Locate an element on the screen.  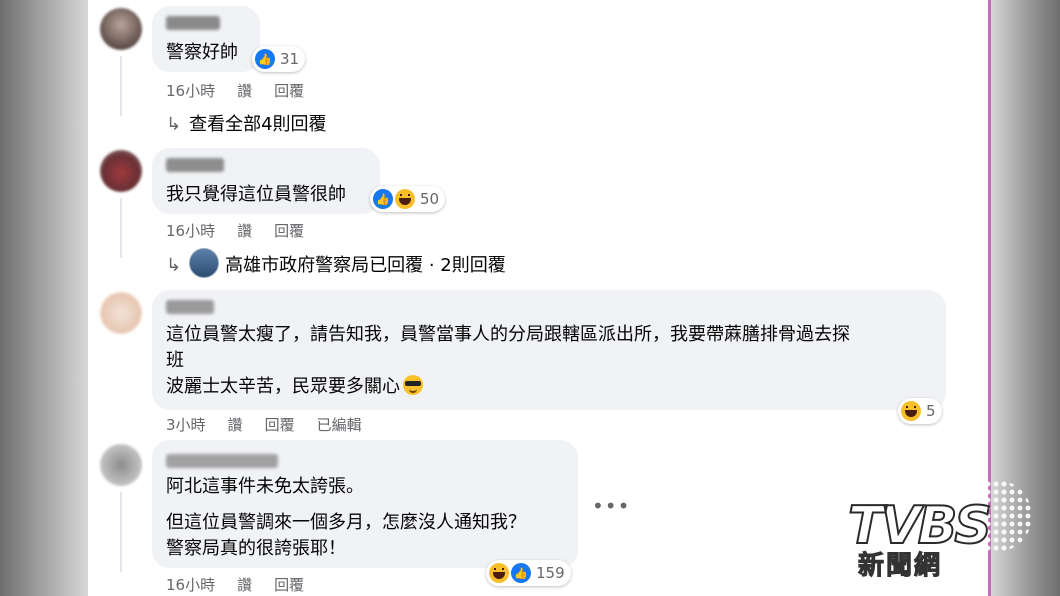
view-replies-link: ↳ 查看全部4則回覆 is located at coordinates (246, 123).